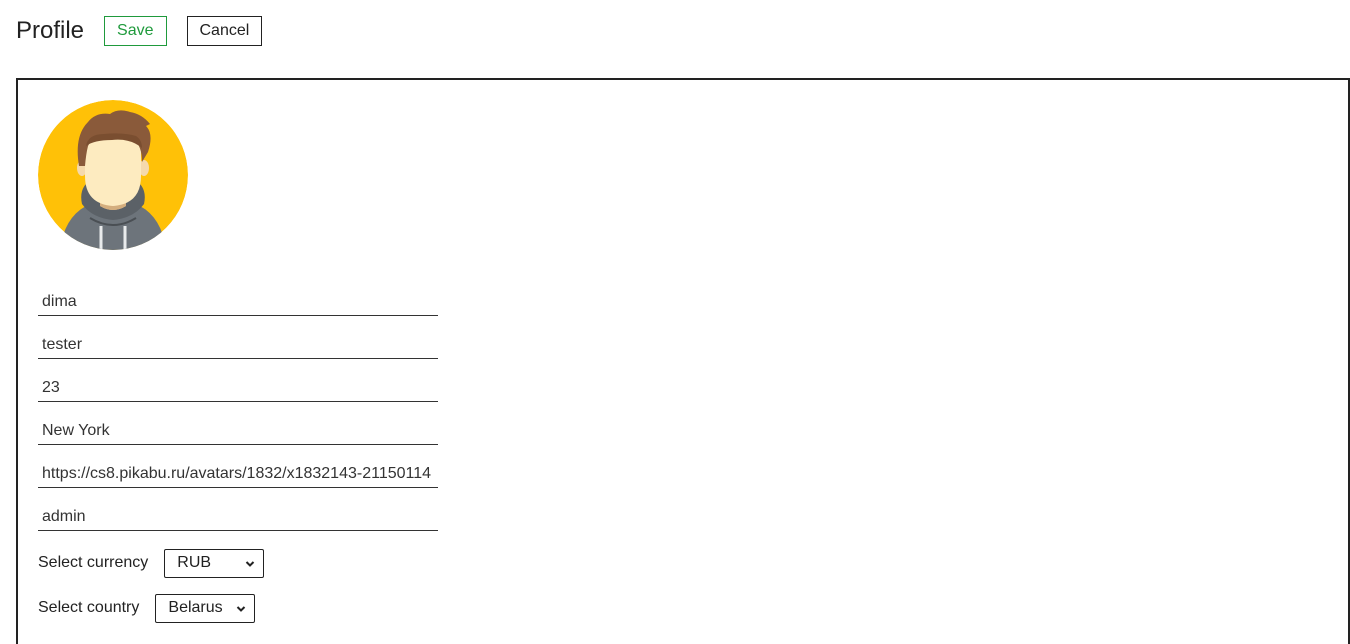  Describe the element at coordinates (194, 562) in the screenshot. I see `currency-selected-value: RUB` at that location.